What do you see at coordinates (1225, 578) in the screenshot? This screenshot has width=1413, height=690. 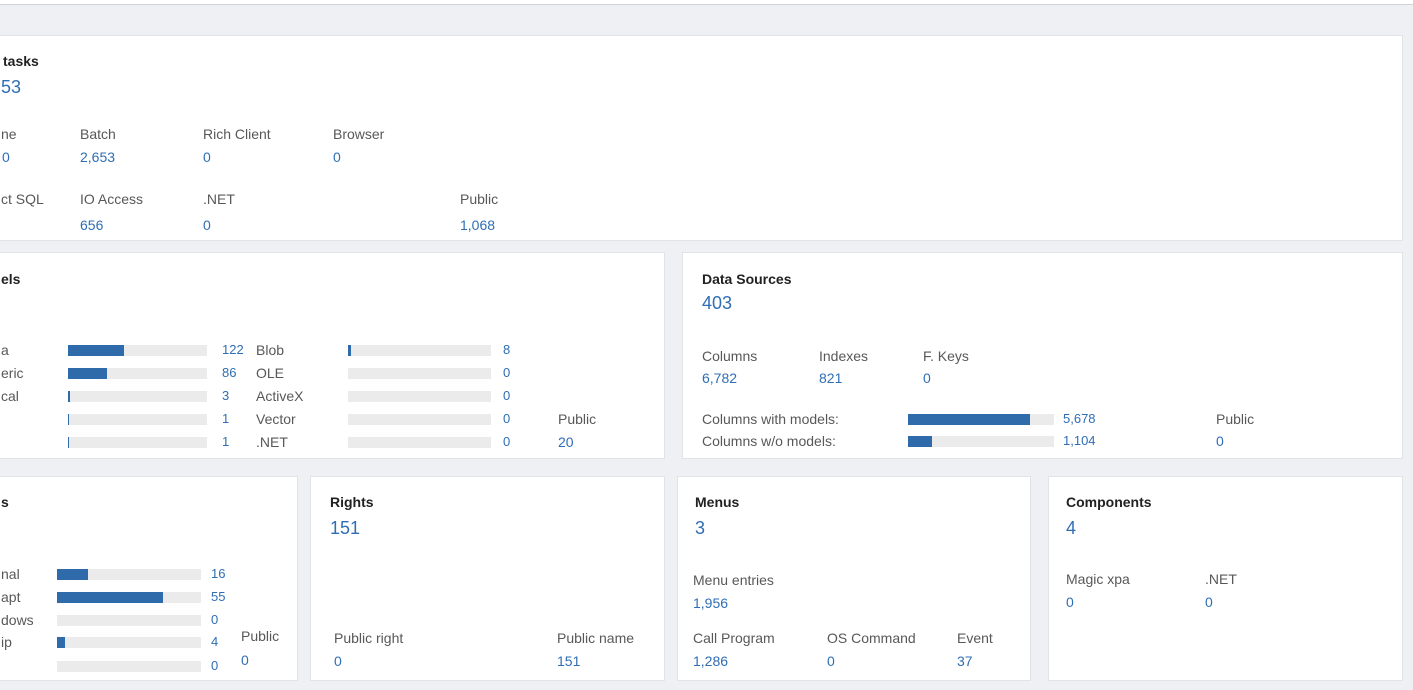 I see `components-panel: Components 4 Magic xpa 0 .NET 0` at bounding box center [1225, 578].